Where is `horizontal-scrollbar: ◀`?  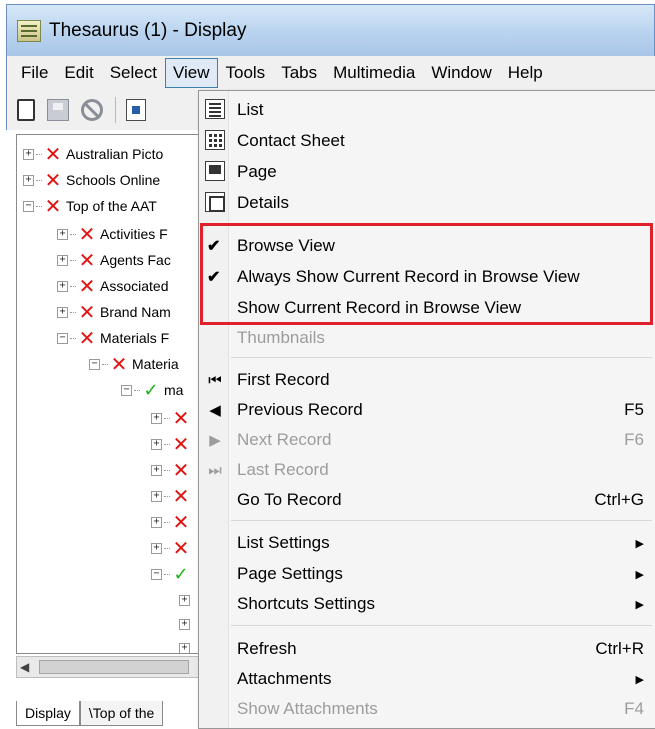 horizontal-scrollbar: ◀ is located at coordinates (109, 667).